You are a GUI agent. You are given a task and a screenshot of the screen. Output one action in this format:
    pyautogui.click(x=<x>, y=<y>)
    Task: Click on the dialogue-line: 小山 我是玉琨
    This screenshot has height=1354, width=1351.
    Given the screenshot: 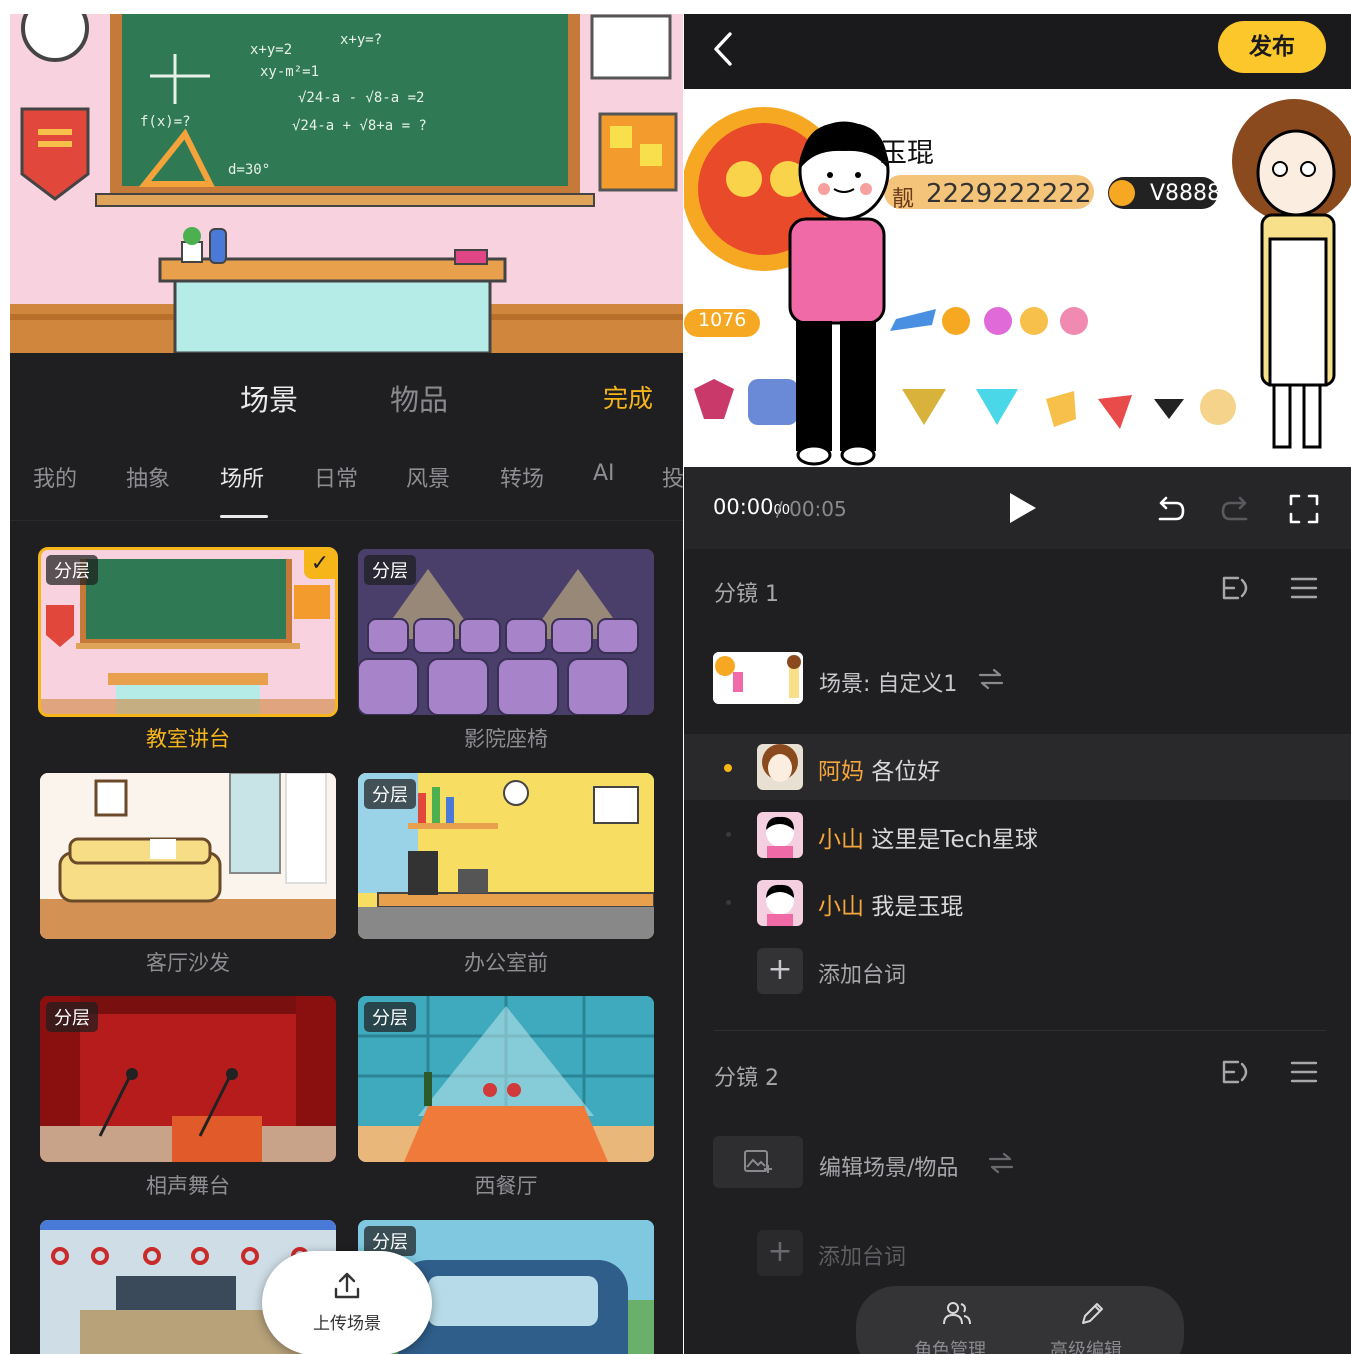 What is the action you would take?
    pyautogui.click(x=890, y=904)
    